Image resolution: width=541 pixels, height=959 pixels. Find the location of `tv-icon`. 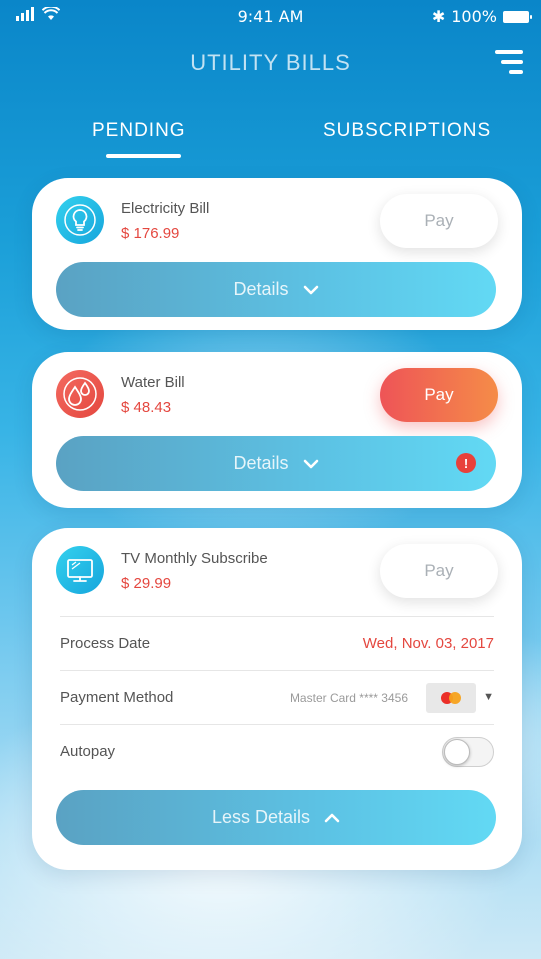

tv-icon is located at coordinates (80, 570).